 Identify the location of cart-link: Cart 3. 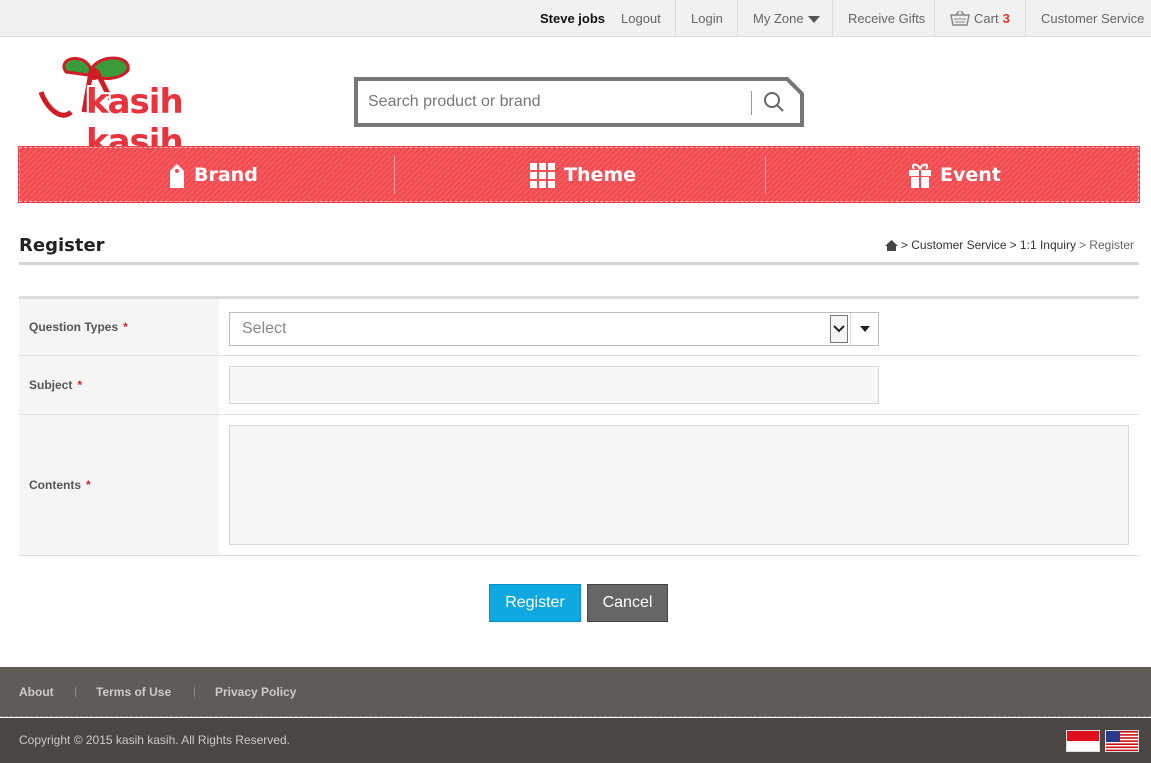
(980, 18).